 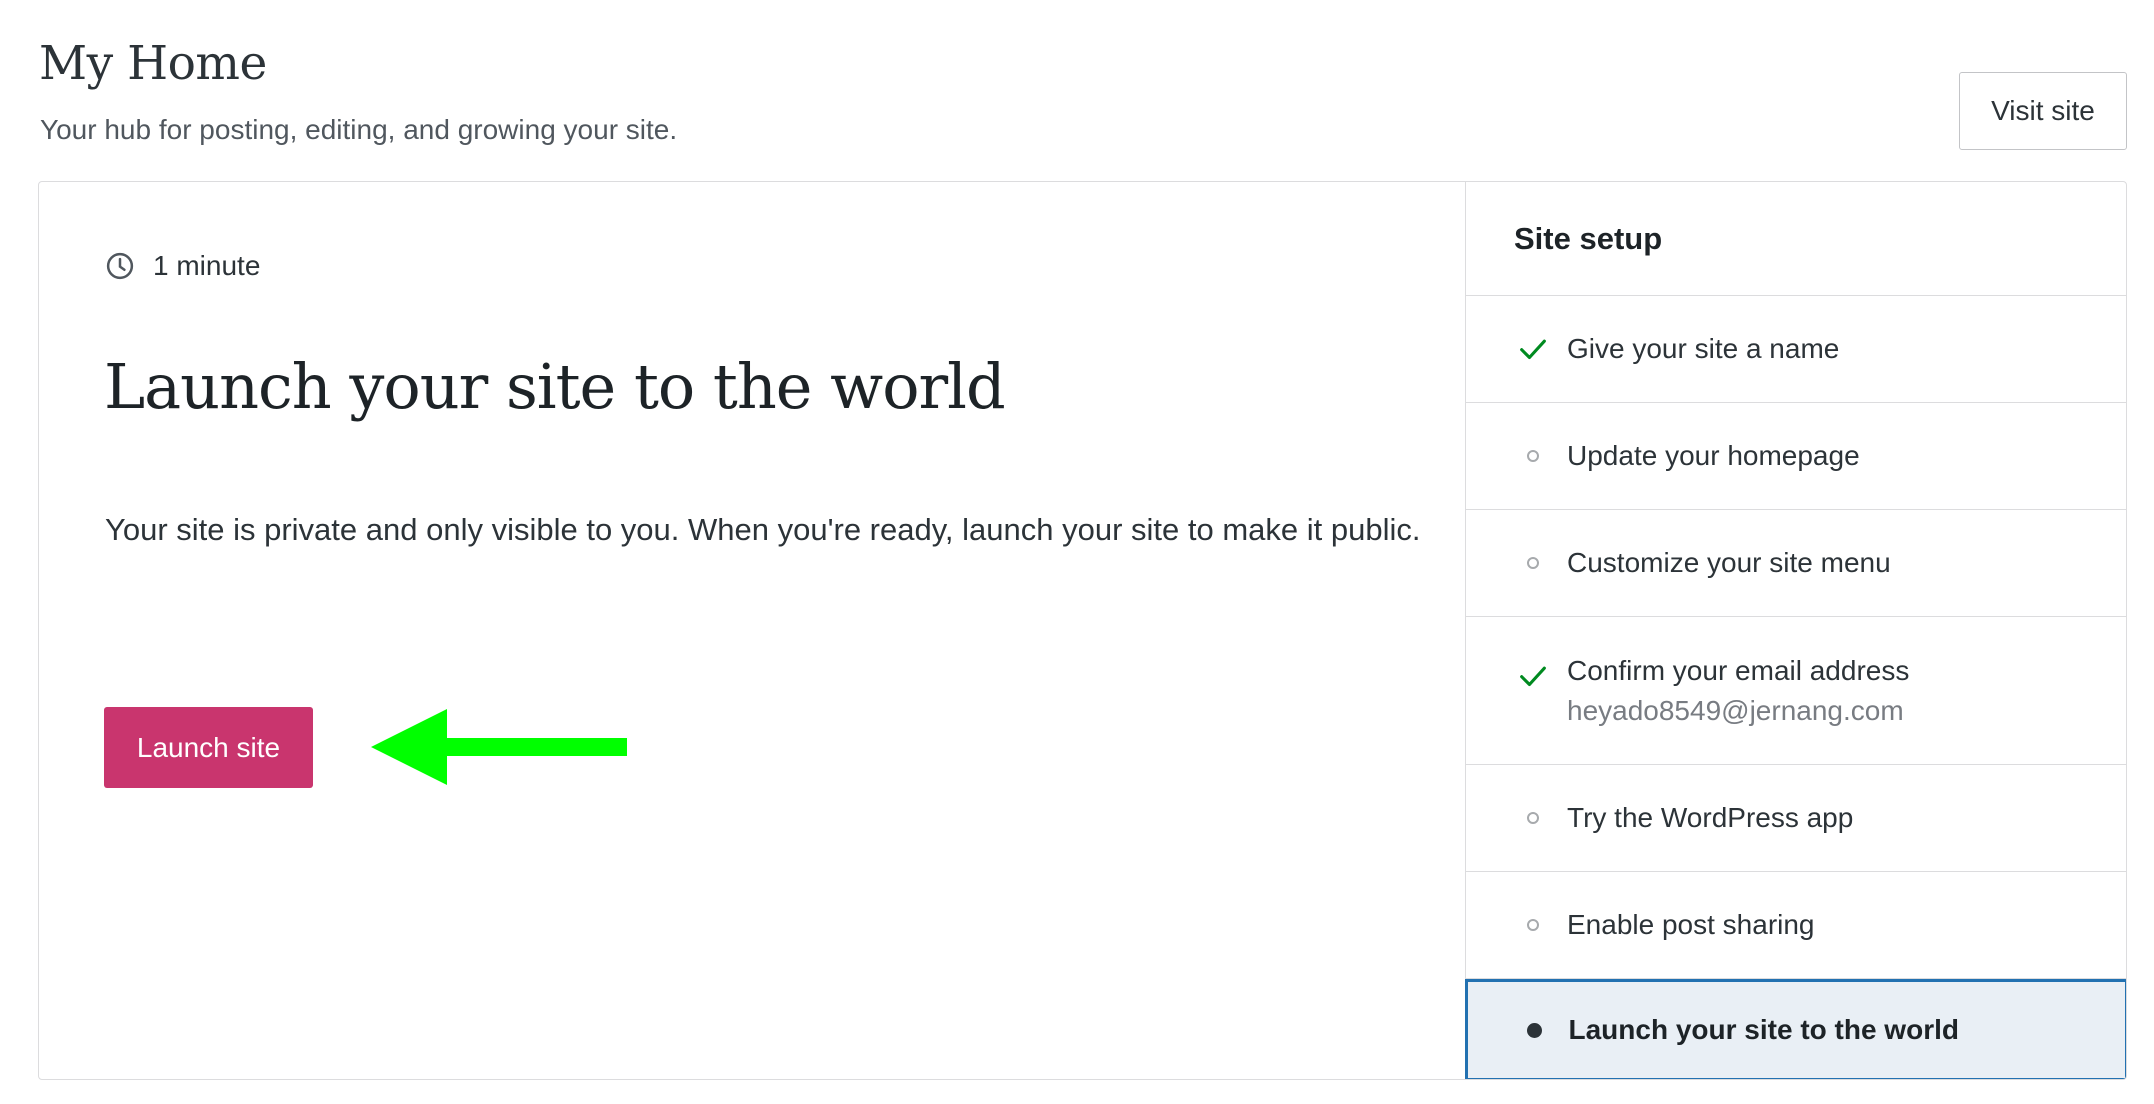 I want to click on launch-site-button: Launch site, so click(x=208, y=747).